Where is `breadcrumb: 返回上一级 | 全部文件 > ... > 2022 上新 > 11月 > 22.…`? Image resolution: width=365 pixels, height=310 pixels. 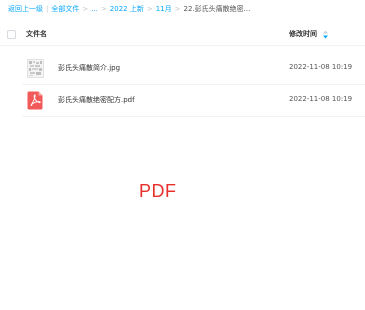 breadcrumb: 返回上一级 | 全部文件 > ... > 2022 上新 > 11月 > 22.… is located at coordinates (129, 9).